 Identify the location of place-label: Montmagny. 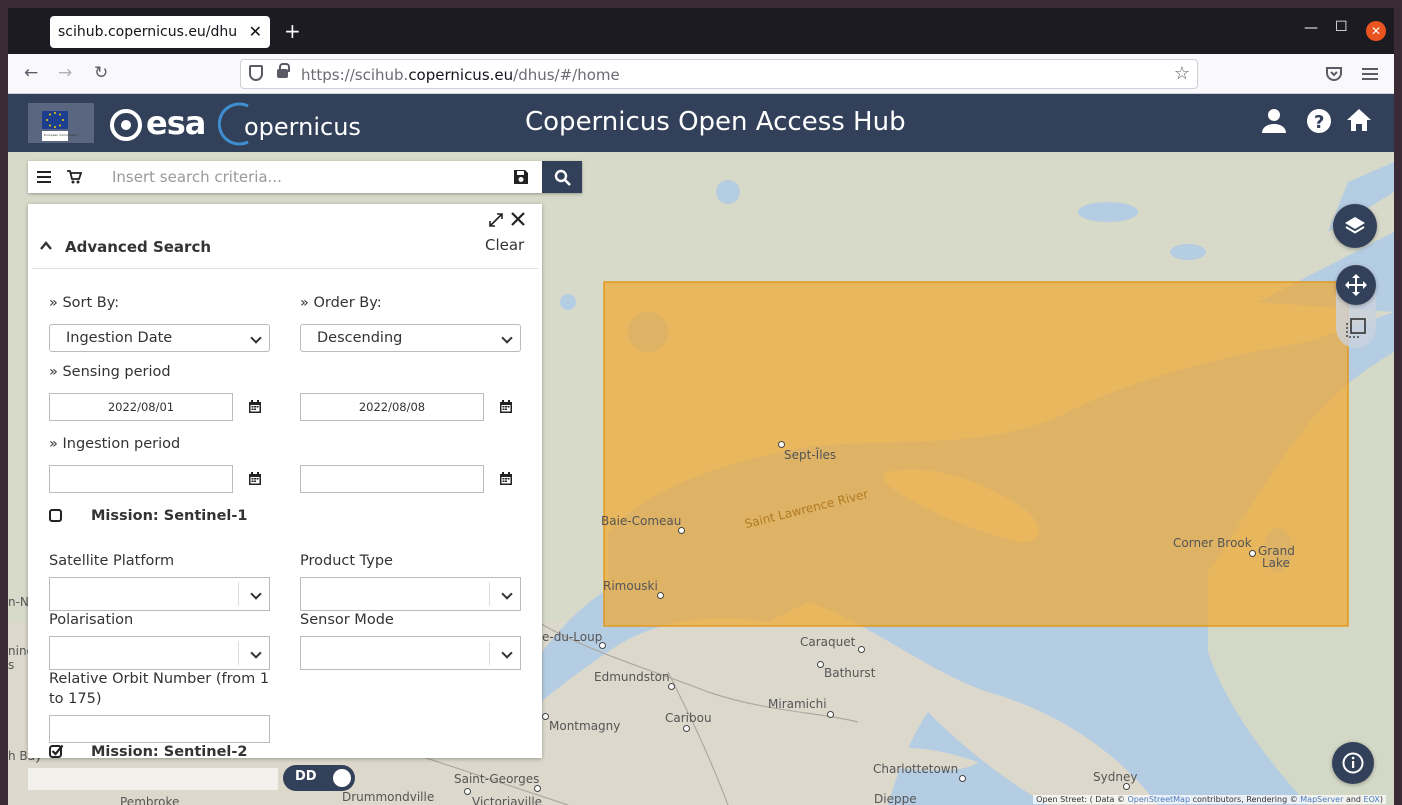
(585, 726).